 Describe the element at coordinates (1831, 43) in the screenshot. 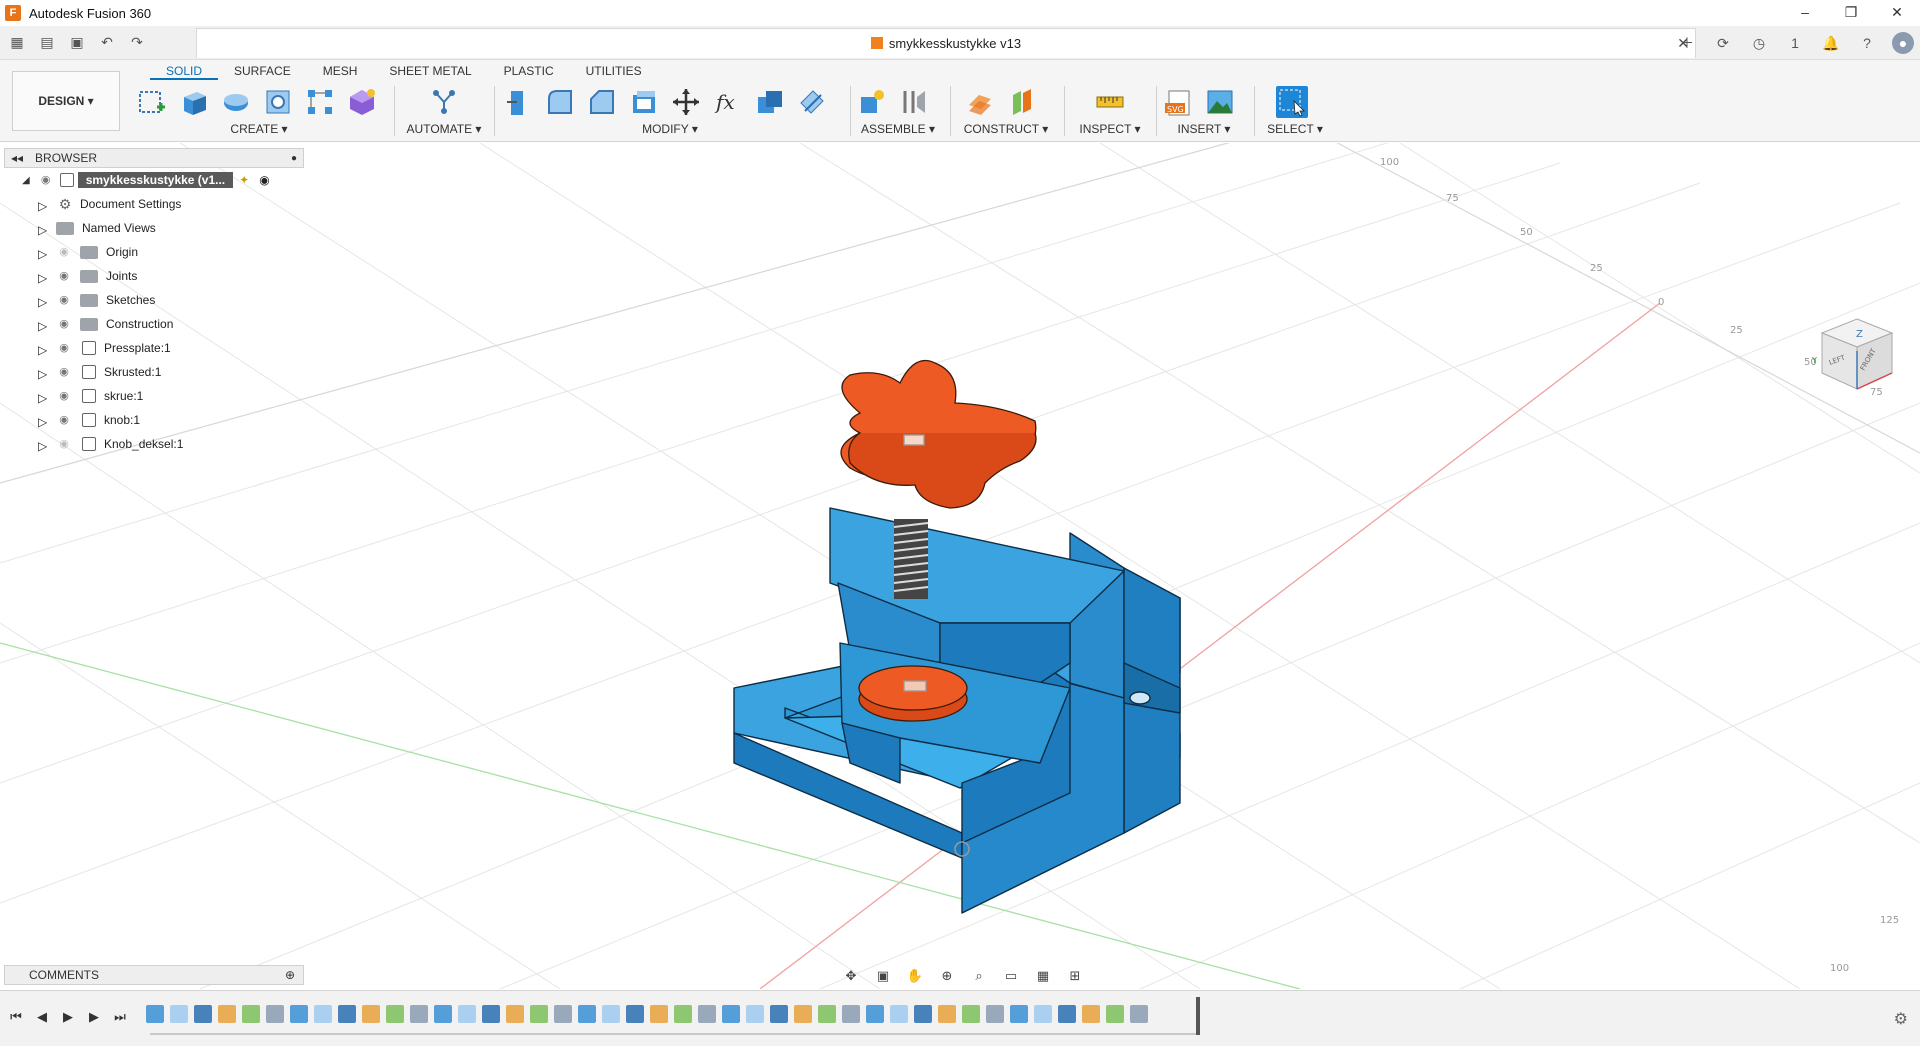

I see `notifications-bell-icon: 🔔` at that location.